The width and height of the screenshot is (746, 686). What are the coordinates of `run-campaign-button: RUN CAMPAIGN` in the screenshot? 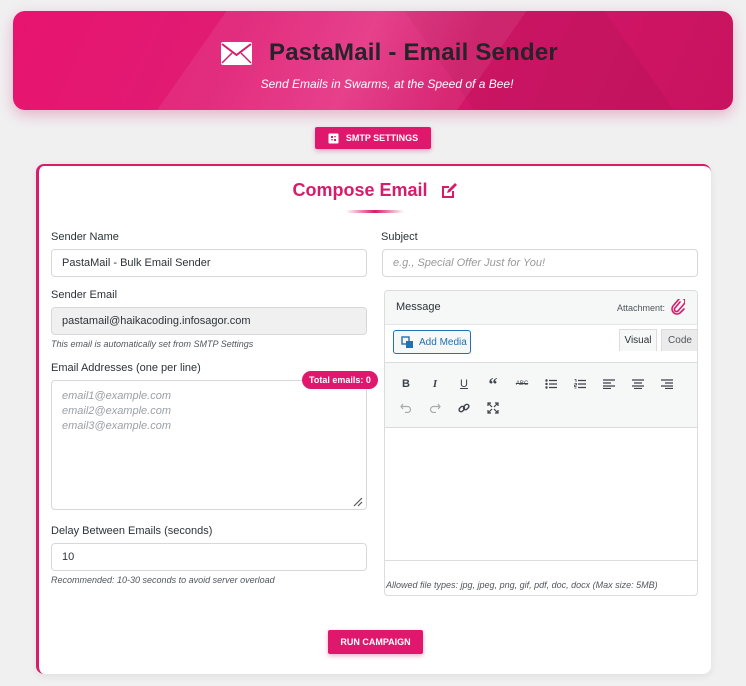 It's located at (375, 642).